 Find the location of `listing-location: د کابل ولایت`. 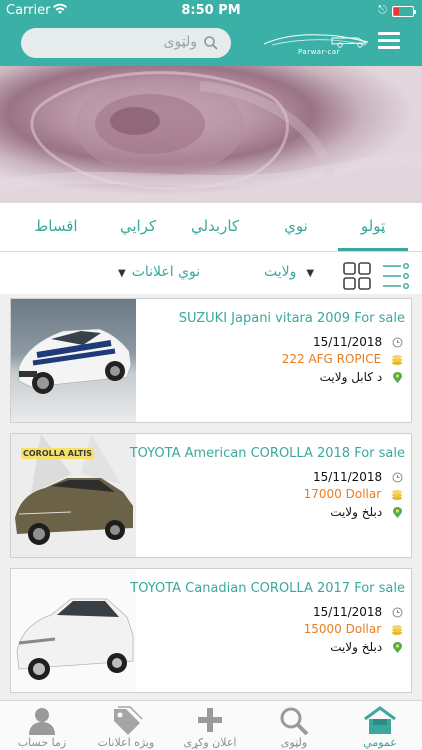

listing-location: د کابل ولایت is located at coordinates (361, 377).